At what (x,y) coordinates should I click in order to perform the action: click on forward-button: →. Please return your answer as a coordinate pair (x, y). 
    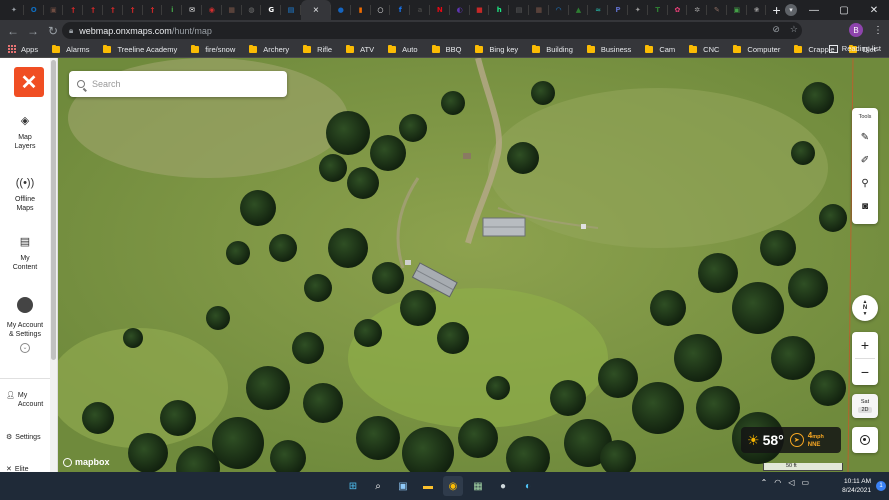
    Looking at the image, I should click on (33, 31).